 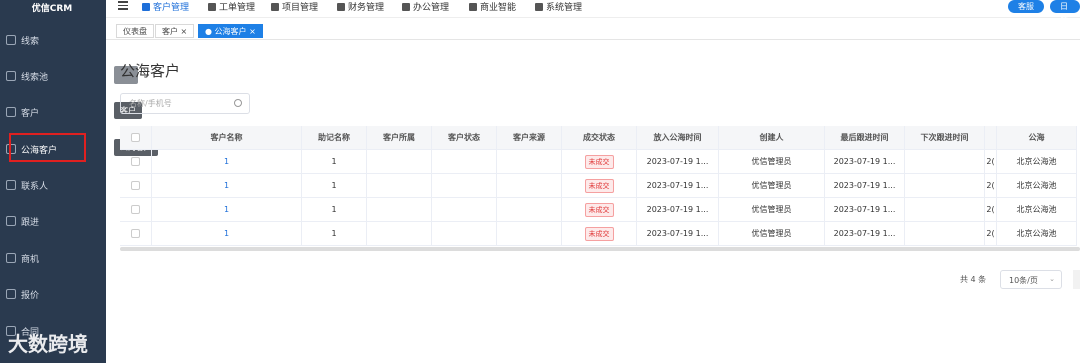 I want to click on database-icon, so click(x=11, y=76).